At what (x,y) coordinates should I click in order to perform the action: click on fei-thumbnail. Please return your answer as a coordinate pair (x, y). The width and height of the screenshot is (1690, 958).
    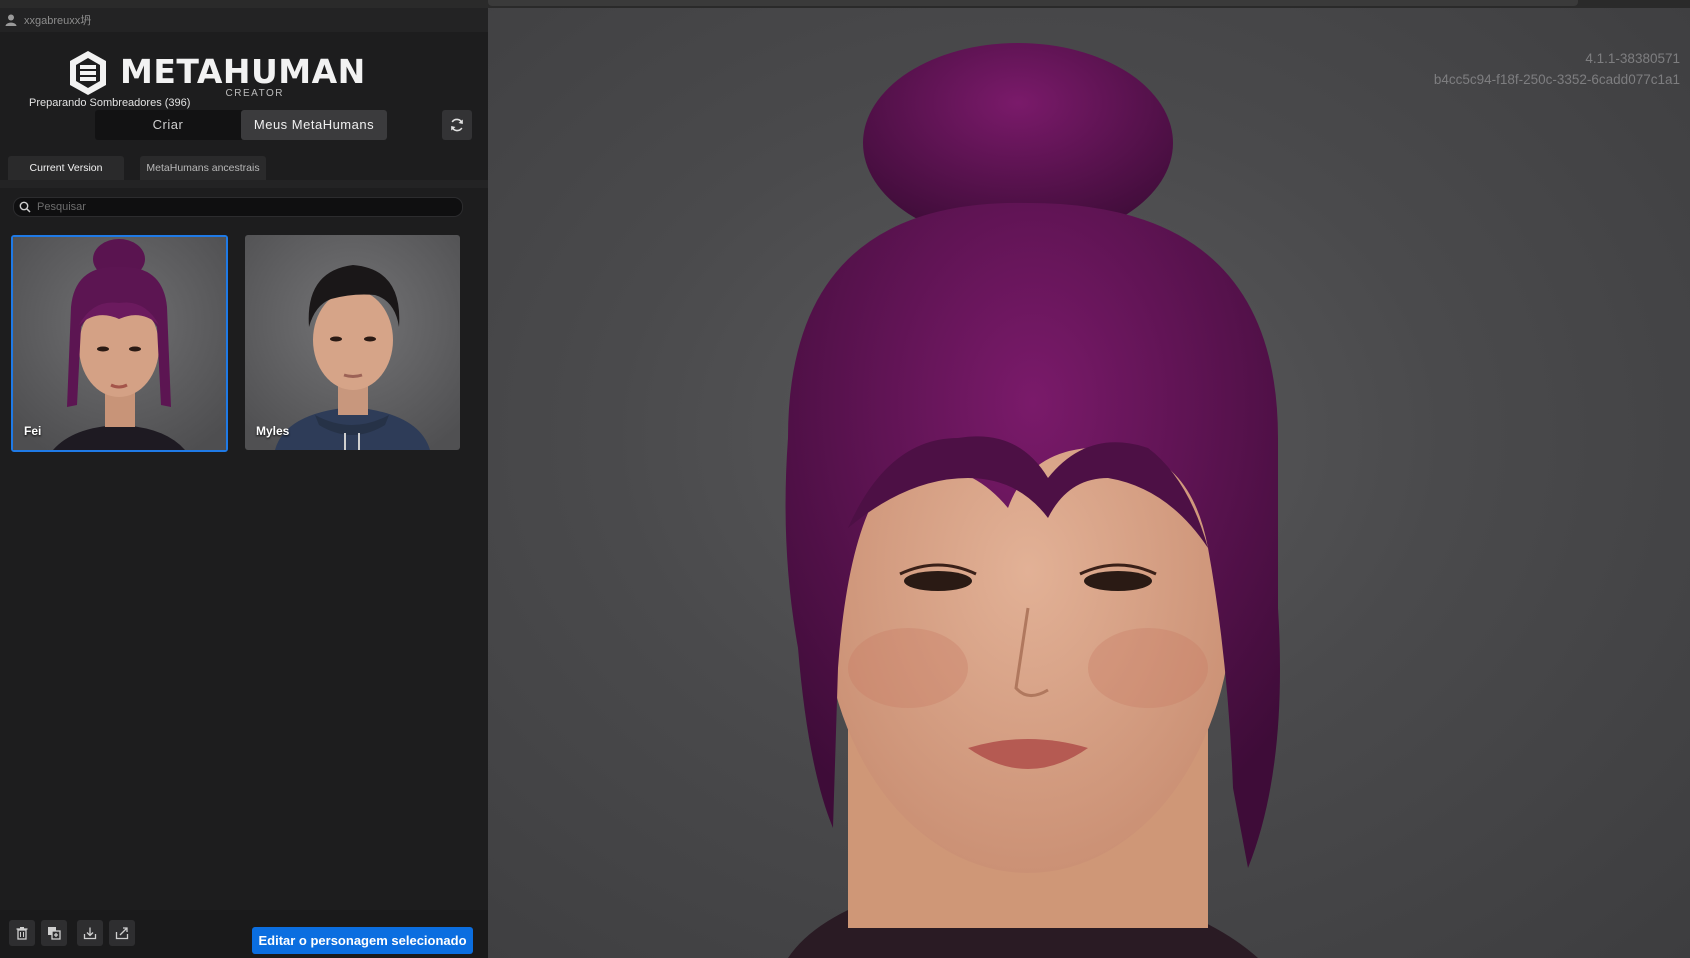
    Looking at the image, I should click on (119, 343).